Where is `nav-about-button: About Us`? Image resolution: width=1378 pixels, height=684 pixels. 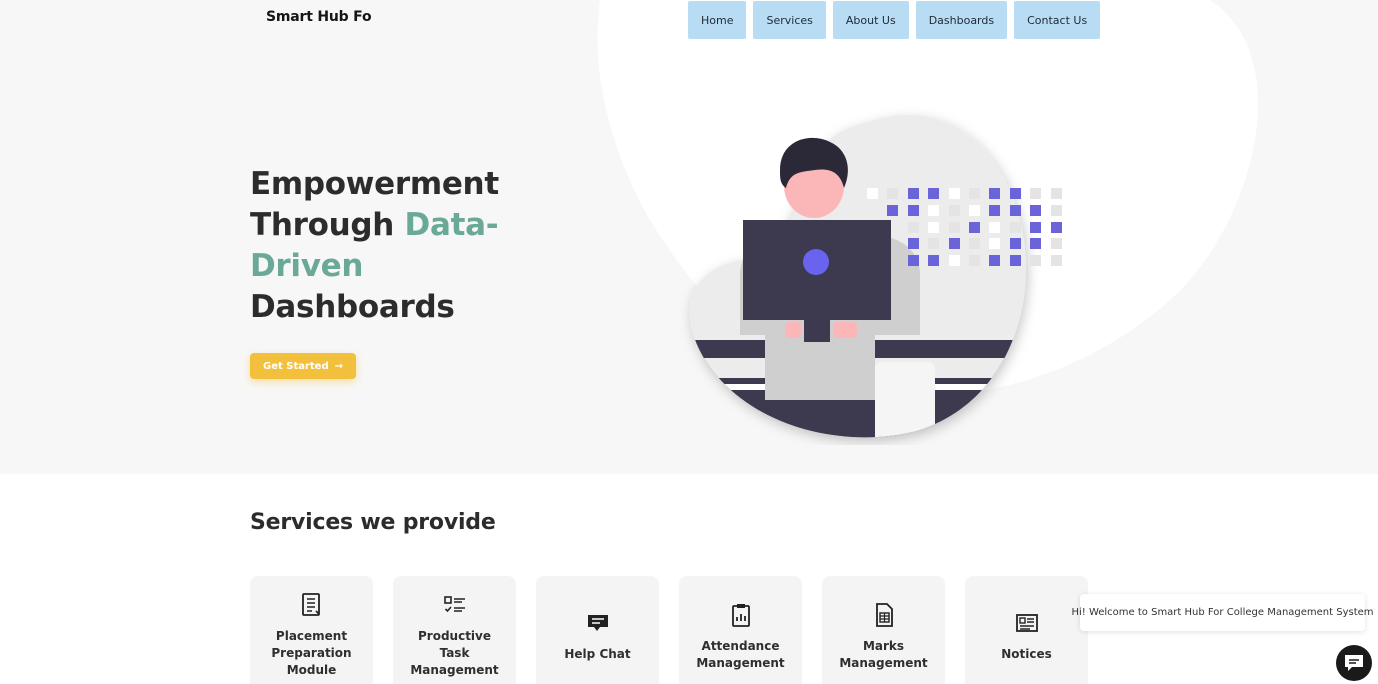
nav-about-button: About Us is located at coordinates (870, 20).